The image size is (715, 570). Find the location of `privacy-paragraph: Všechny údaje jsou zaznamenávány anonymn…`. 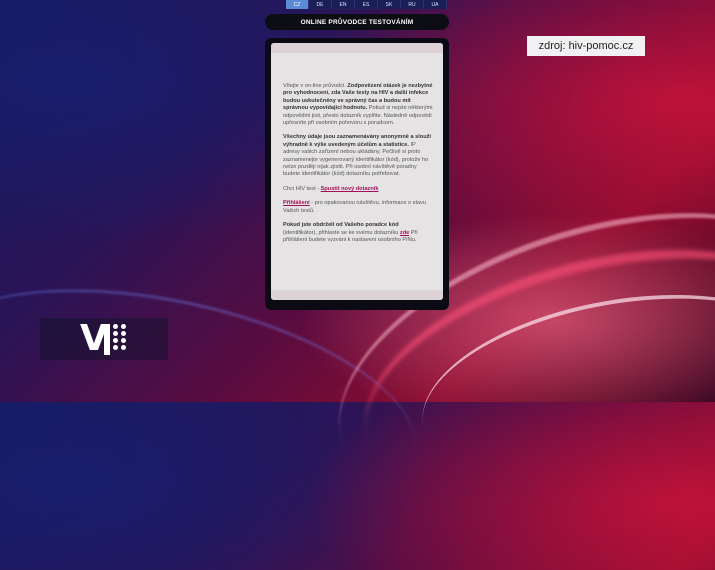

privacy-paragraph: Všechny údaje jsou zaznamenávány anonymn… is located at coordinates (357, 156).